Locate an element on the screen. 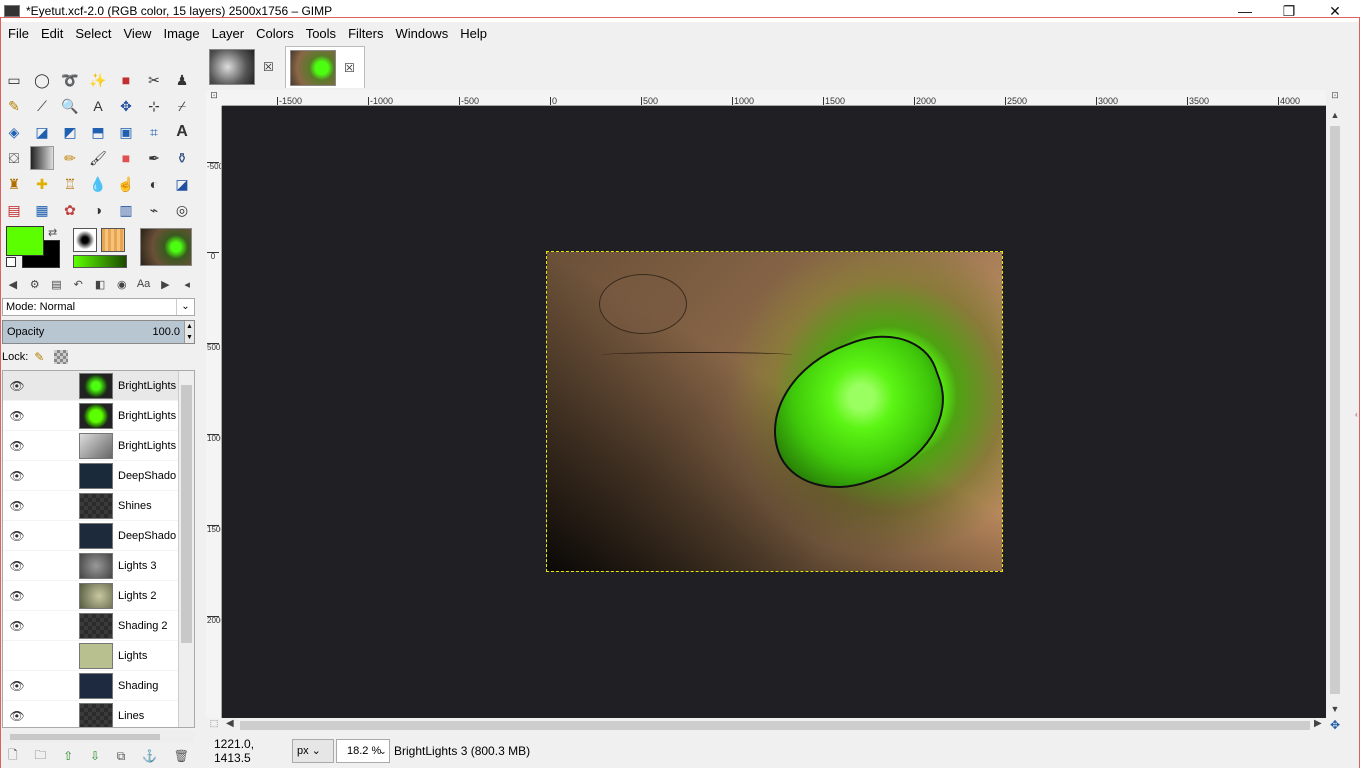 This screenshot has width=1360, height=768. text-icon: A is located at coordinates (182, 132).